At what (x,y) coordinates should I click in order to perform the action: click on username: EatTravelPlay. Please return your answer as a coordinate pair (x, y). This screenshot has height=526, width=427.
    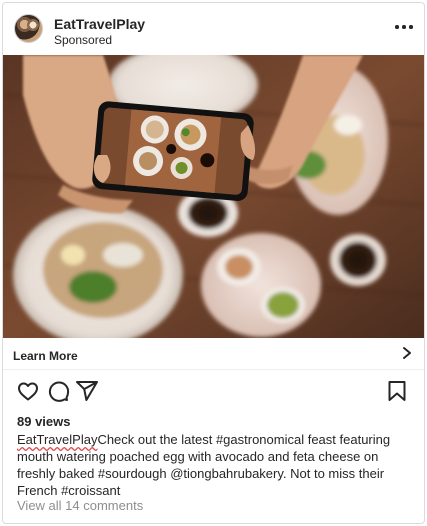
    Looking at the image, I should click on (99, 24).